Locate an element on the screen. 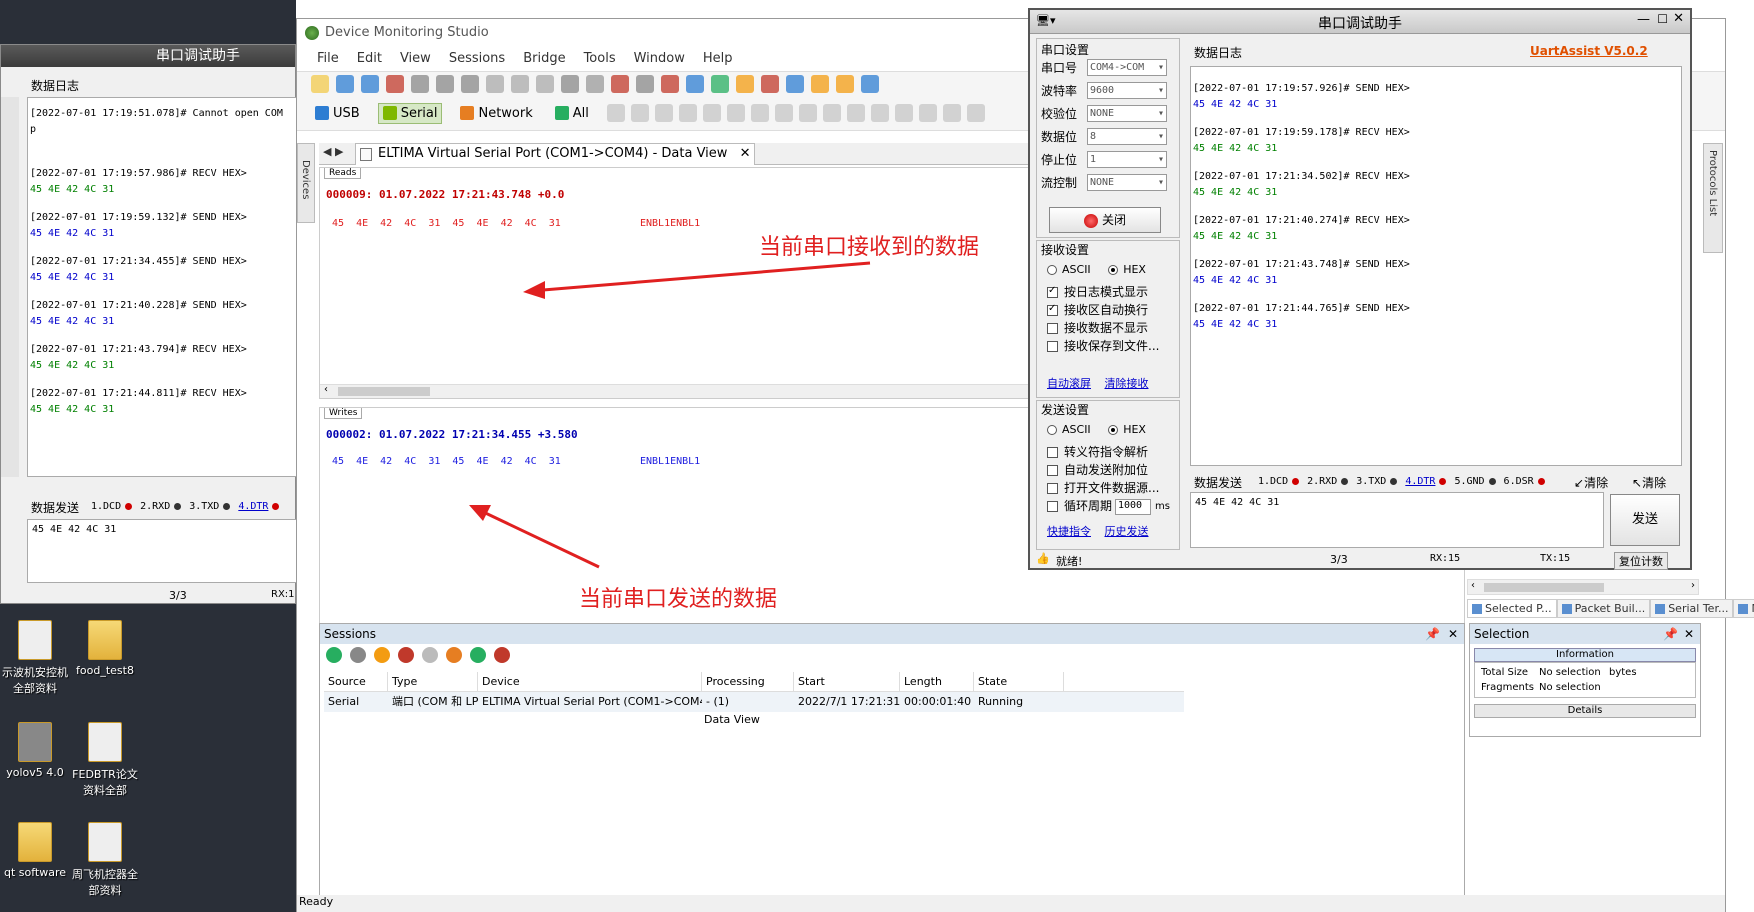 The width and height of the screenshot is (1754, 912). option-checkbox: 转义符指令解析 is located at coordinates (1103, 452).